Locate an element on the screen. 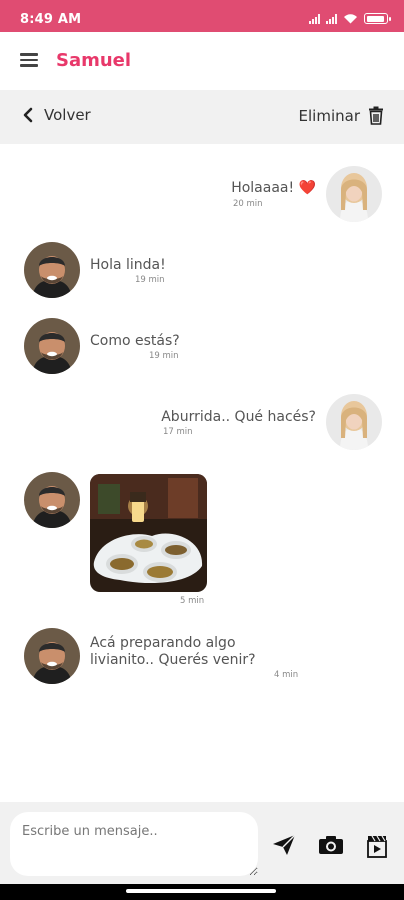 This screenshot has height=900, width=404. trash-icon is located at coordinates (376, 115).